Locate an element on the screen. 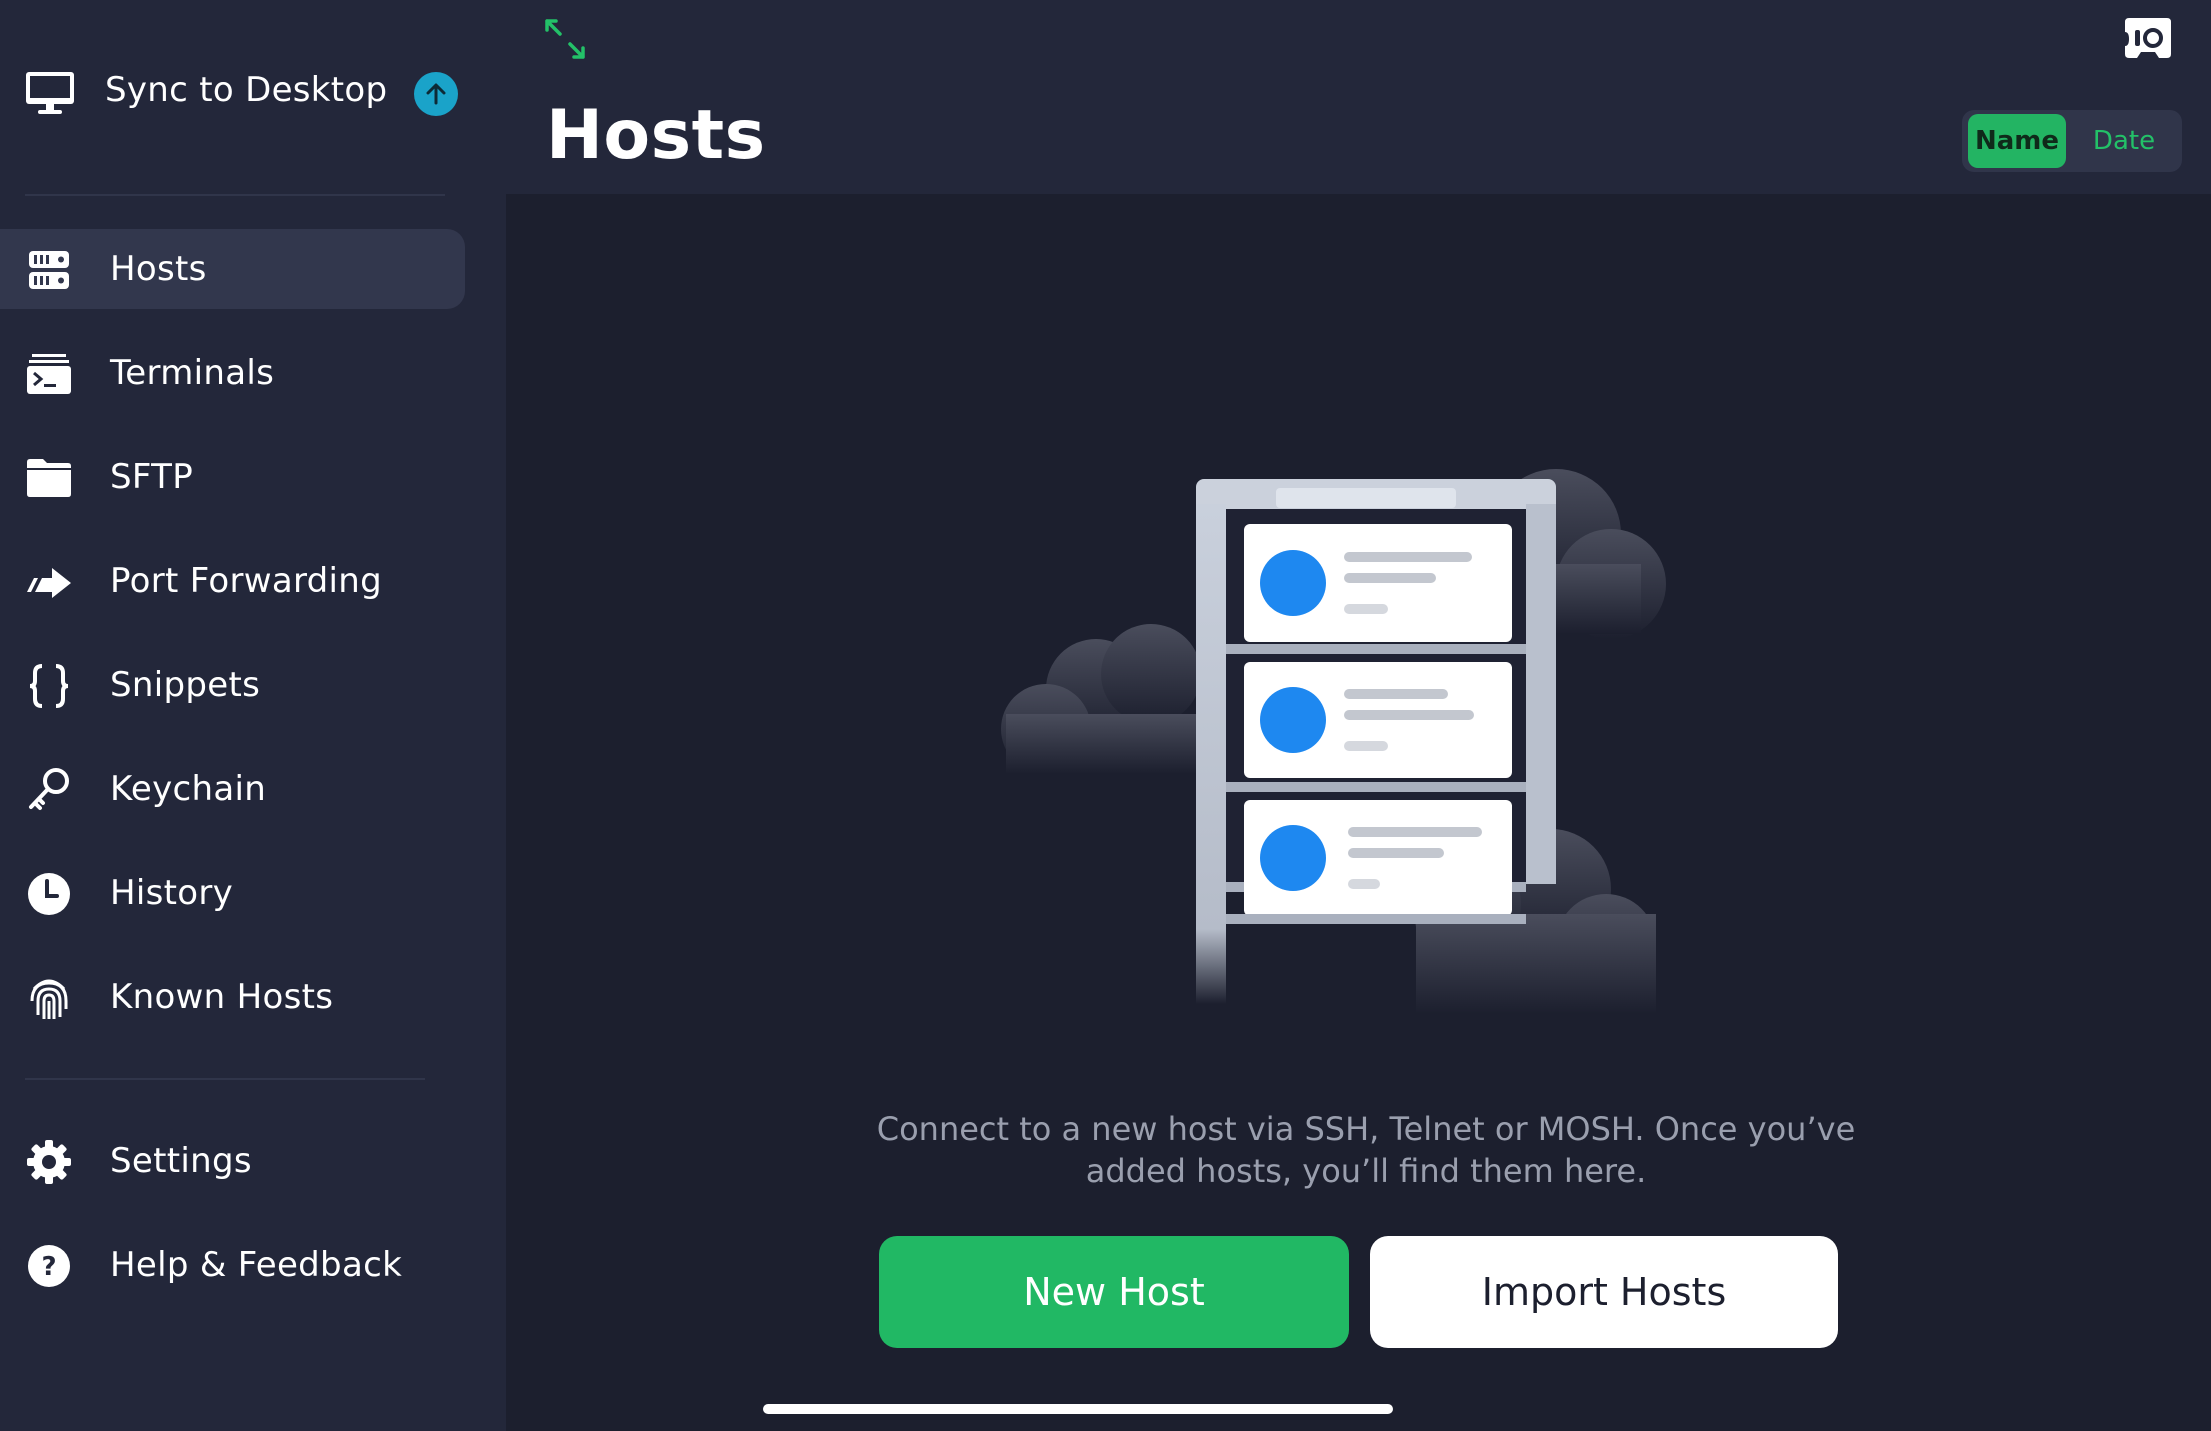  sync-to-desktop-button: Sync to Desktop is located at coordinates (240, 94).